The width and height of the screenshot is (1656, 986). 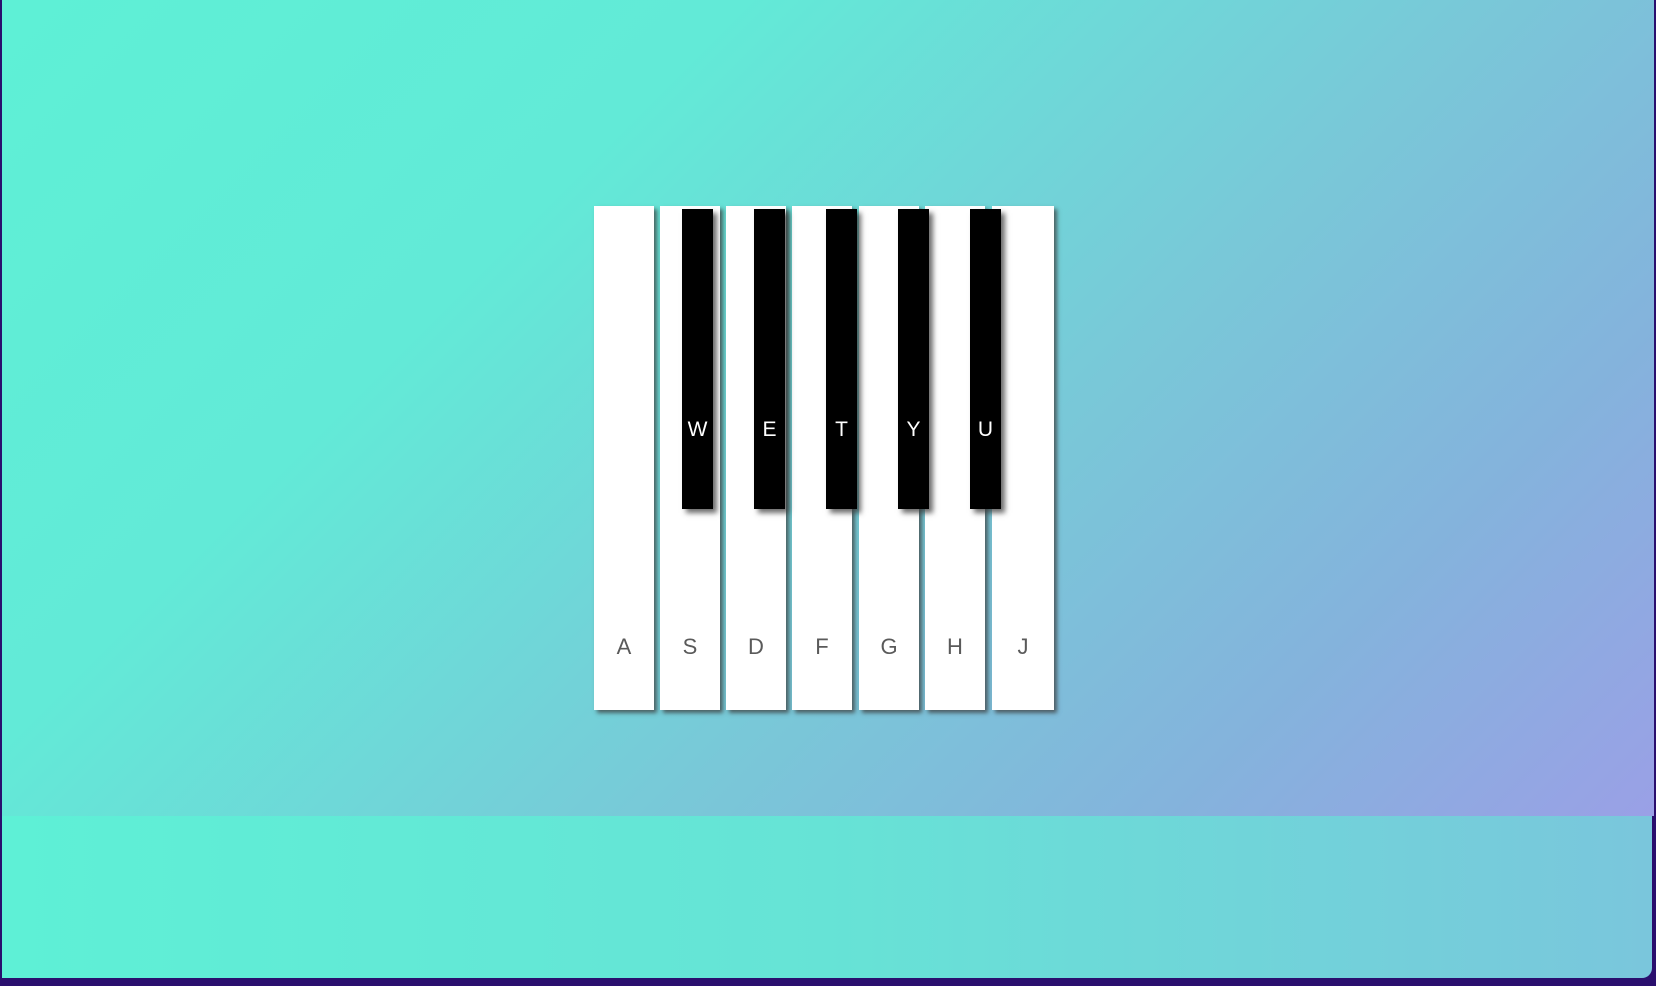 I want to click on key-label: A, so click(x=624, y=646).